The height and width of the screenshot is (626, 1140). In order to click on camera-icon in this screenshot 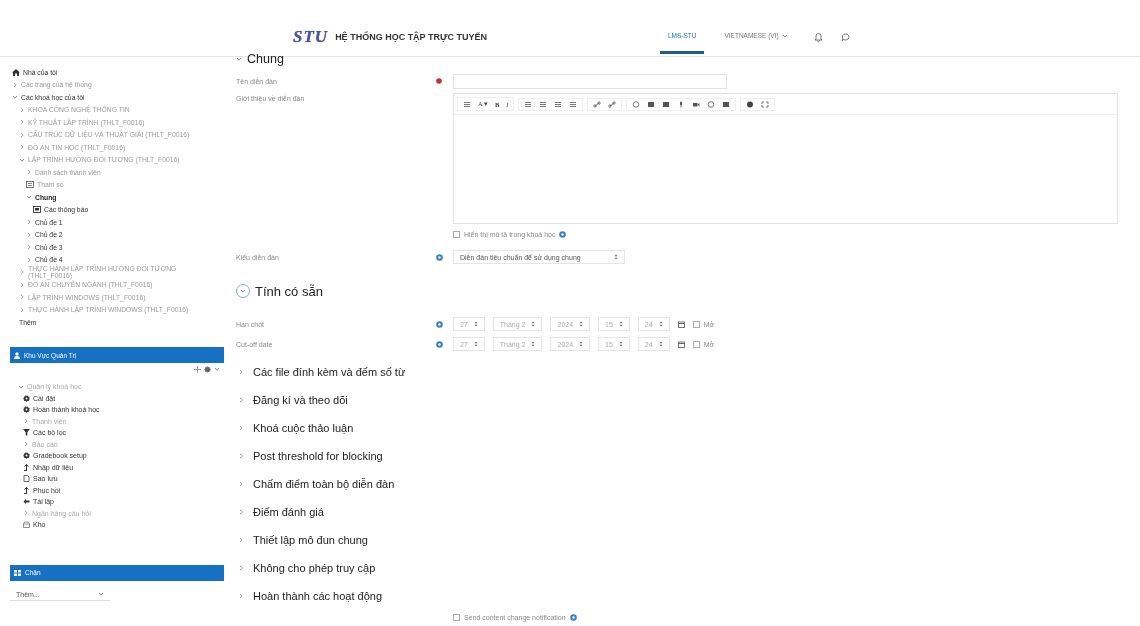, I will do `click(696, 104)`.